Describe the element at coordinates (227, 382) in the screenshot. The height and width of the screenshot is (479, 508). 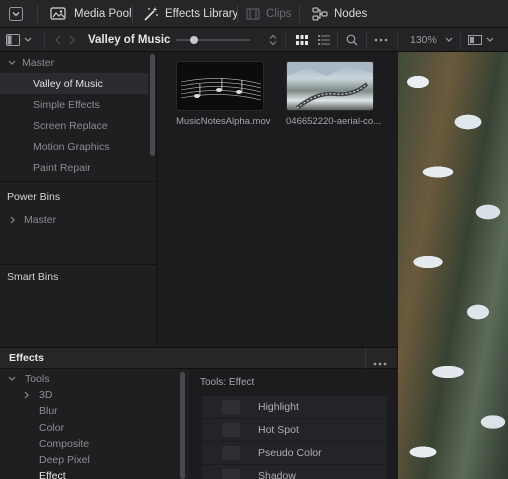
I see `effects-list-title: Tools: Effect` at that location.